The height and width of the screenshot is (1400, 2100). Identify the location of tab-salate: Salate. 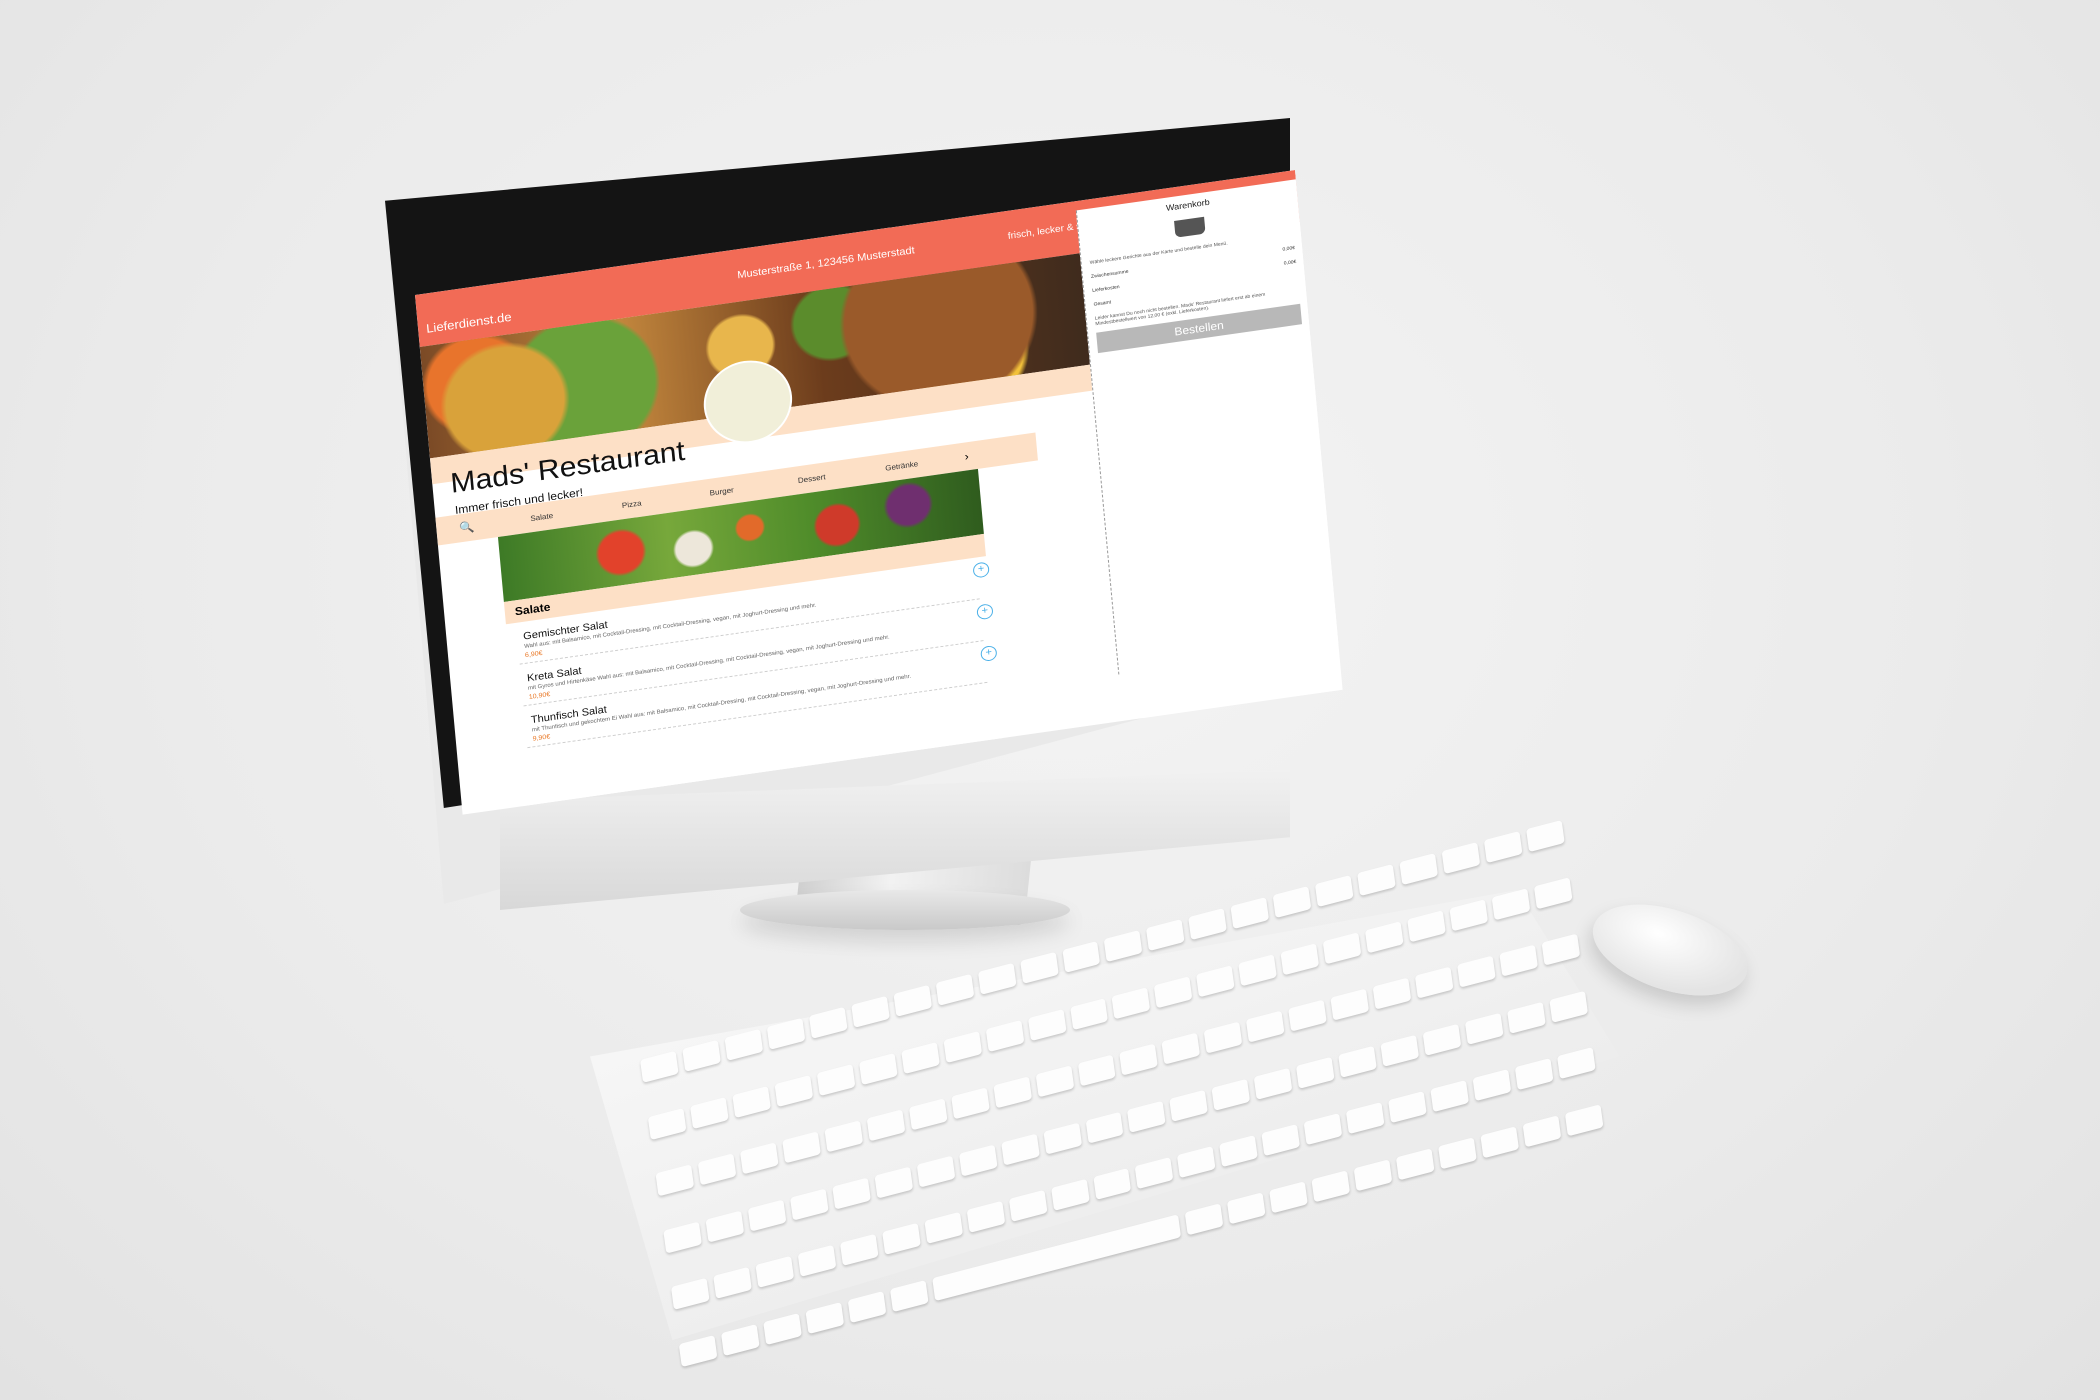
(541, 516).